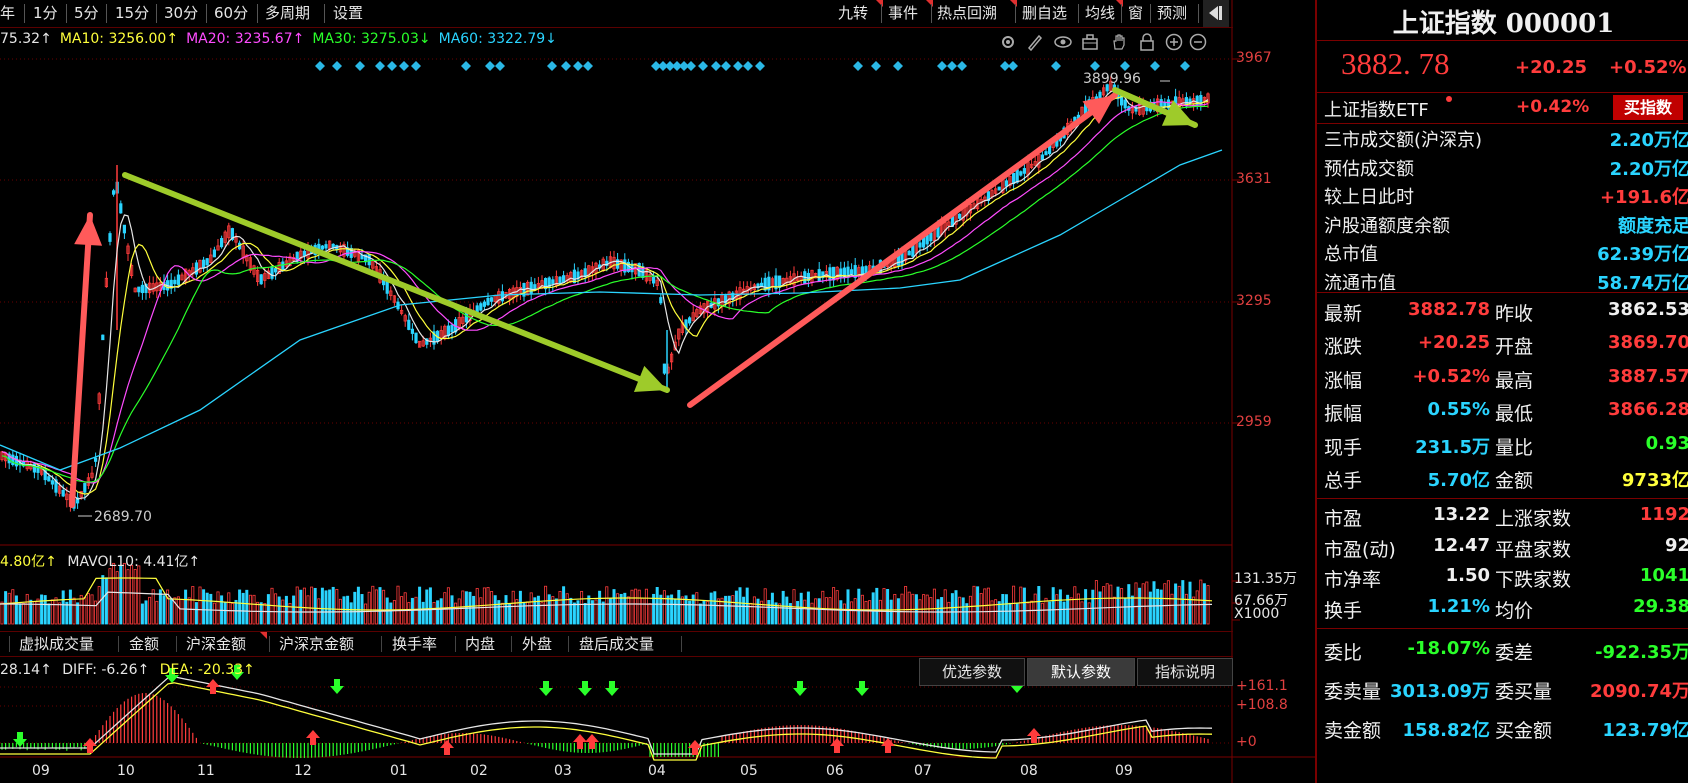  Describe the element at coordinates (287, 13) in the screenshot. I see `multi-period-button: 多周期` at that location.